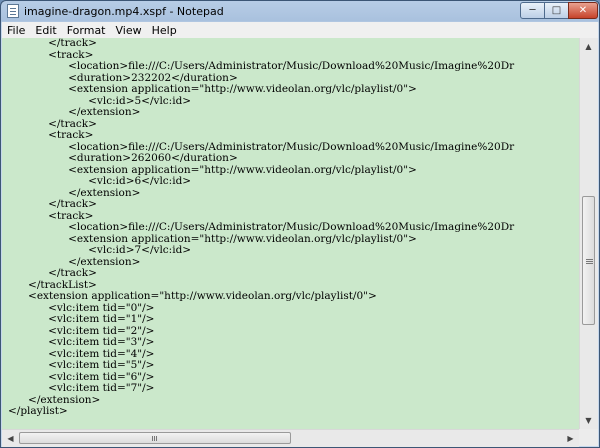 The height and width of the screenshot is (448, 600). Describe the element at coordinates (293, 250) in the screenshot. I see `text-line: <vlc:id>7</vlc:id>` at that location.